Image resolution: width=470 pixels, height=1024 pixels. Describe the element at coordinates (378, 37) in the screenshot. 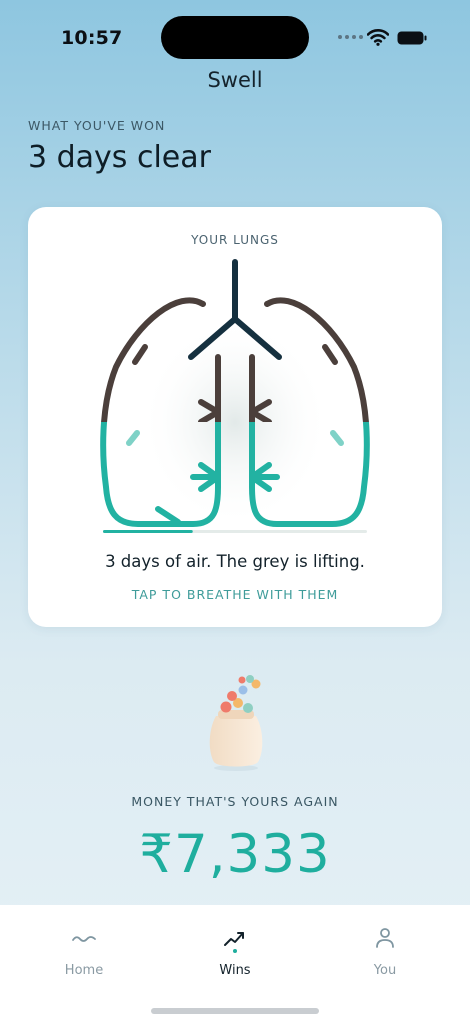

I see `wifi-icon` at that location.